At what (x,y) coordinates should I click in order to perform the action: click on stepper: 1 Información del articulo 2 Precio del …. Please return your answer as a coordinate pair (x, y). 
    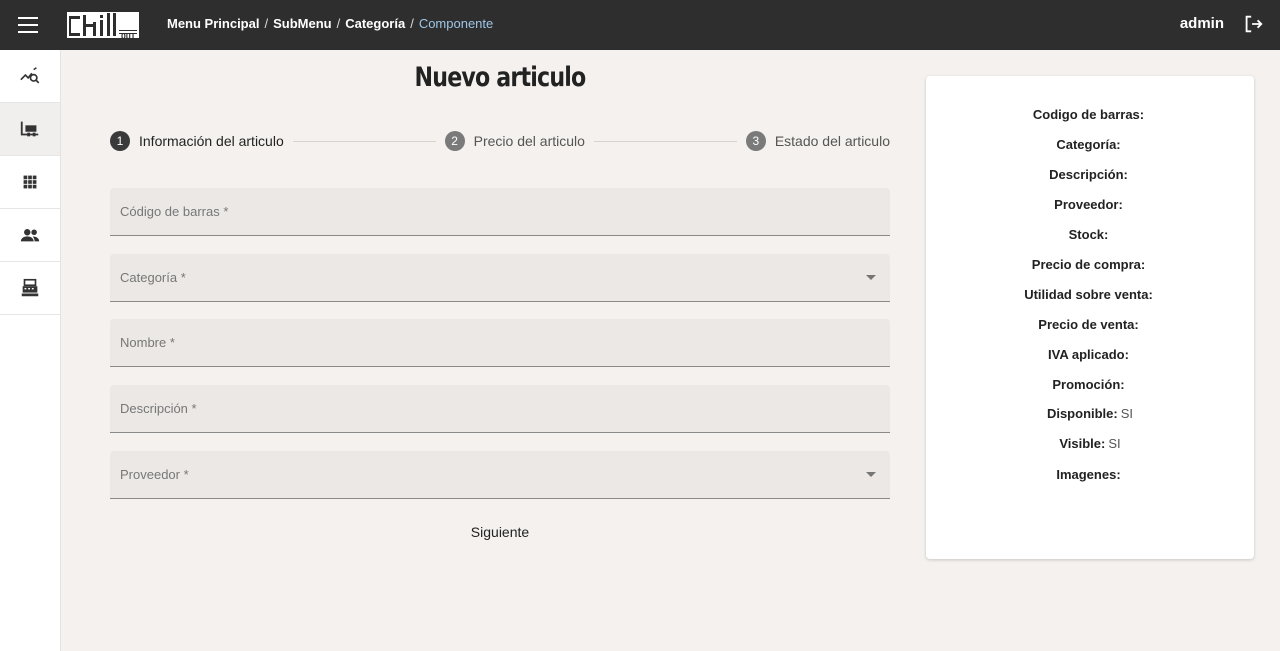
    Looking at the image, I should click on (500, 141).